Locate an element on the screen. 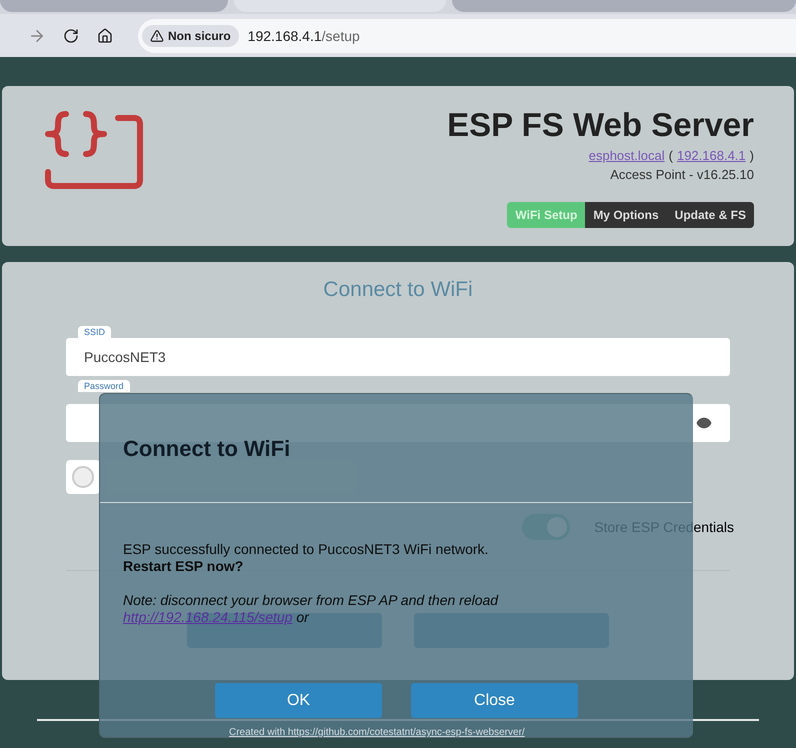  site-title: ESP FS Web Server is located at coordinates (600, 125).